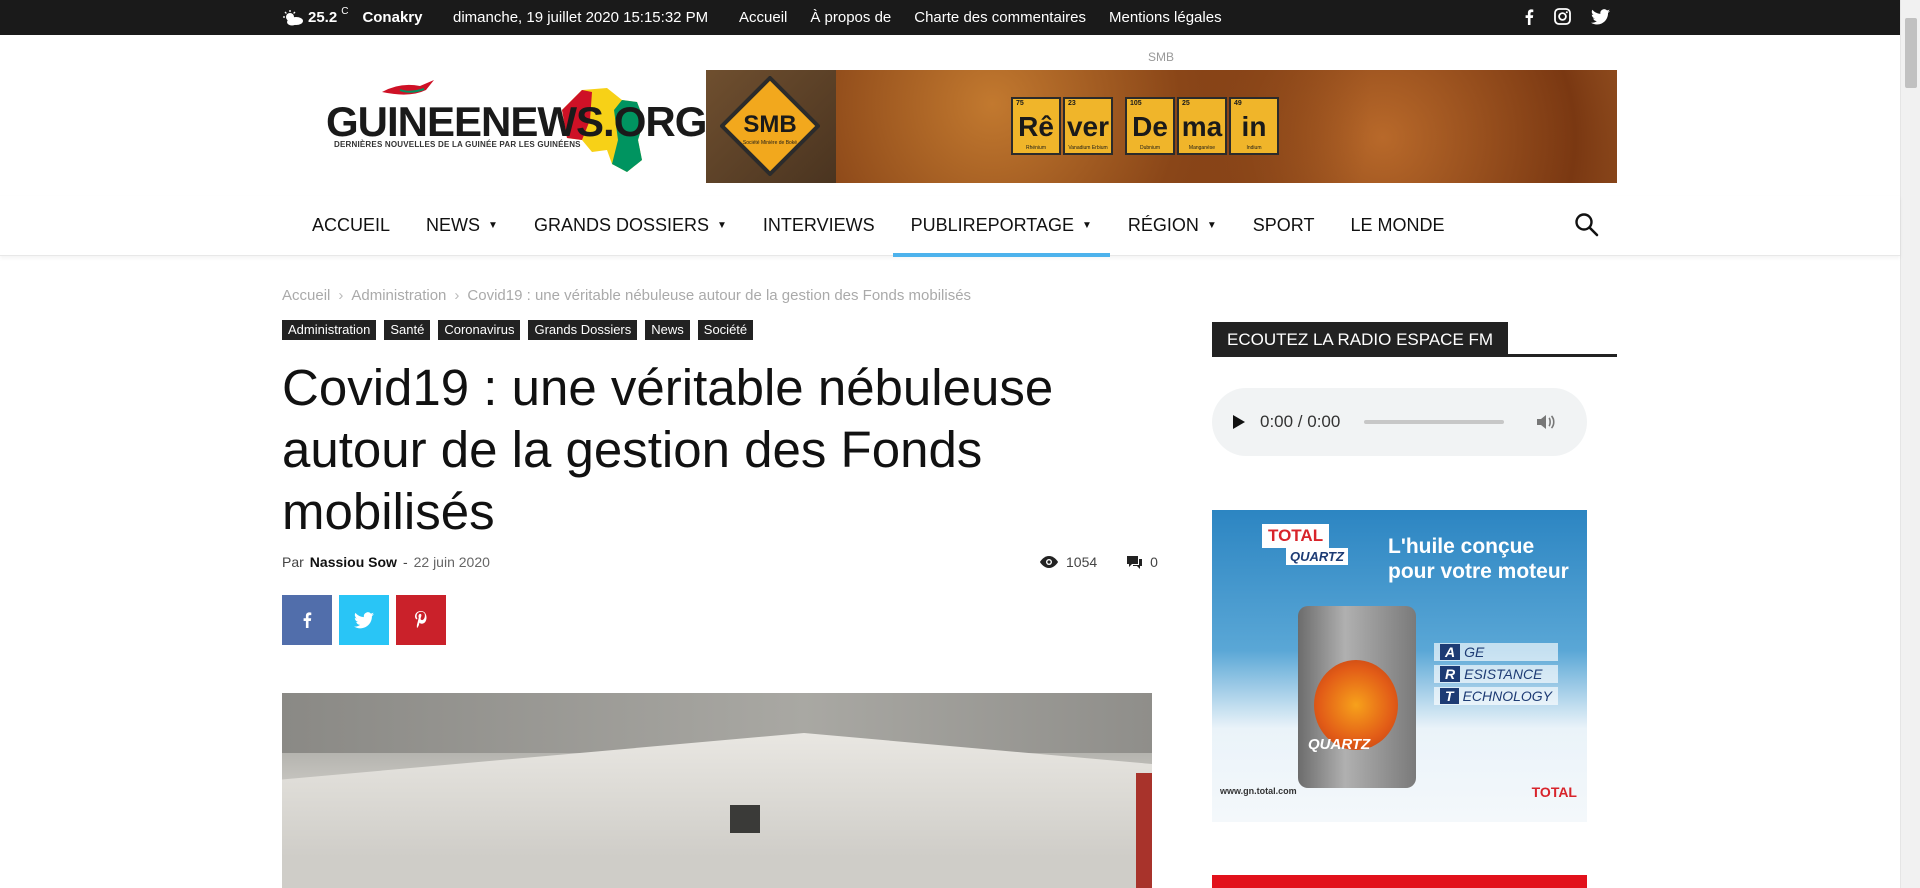  I want to click on social-links, so click(1567, 16).